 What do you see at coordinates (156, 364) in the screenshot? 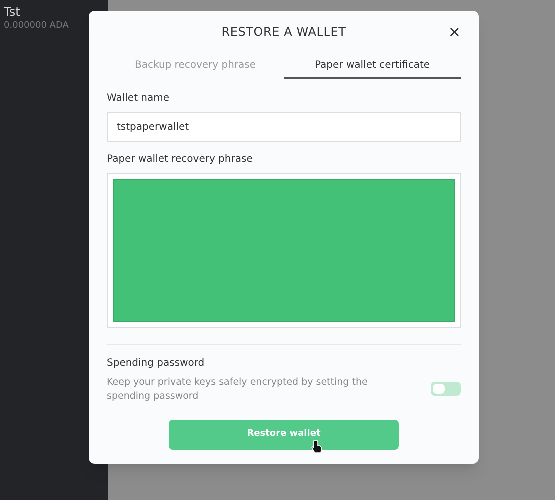
I see `section-title: Spending password` at bounding box center [156, 364].